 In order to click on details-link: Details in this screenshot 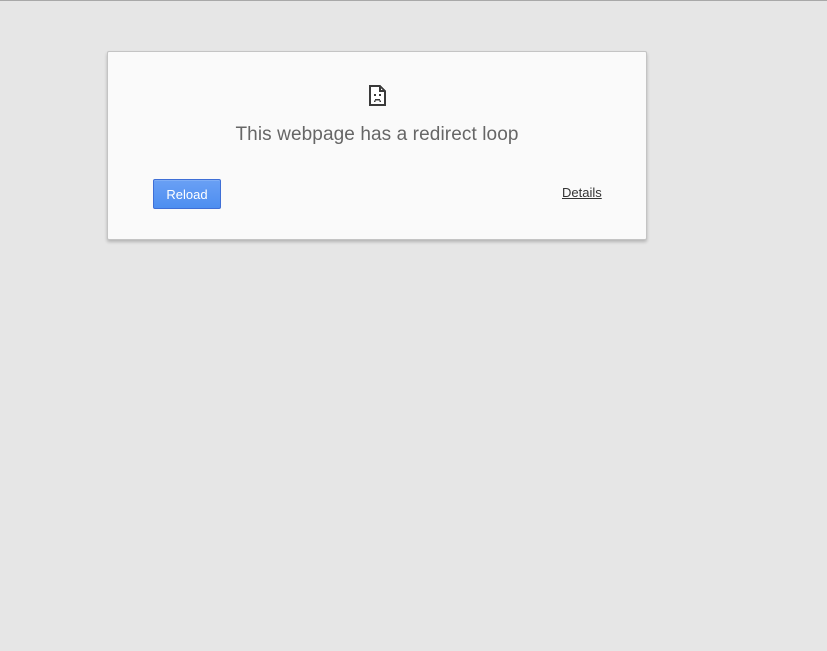, I will do `click(582, 192)`.